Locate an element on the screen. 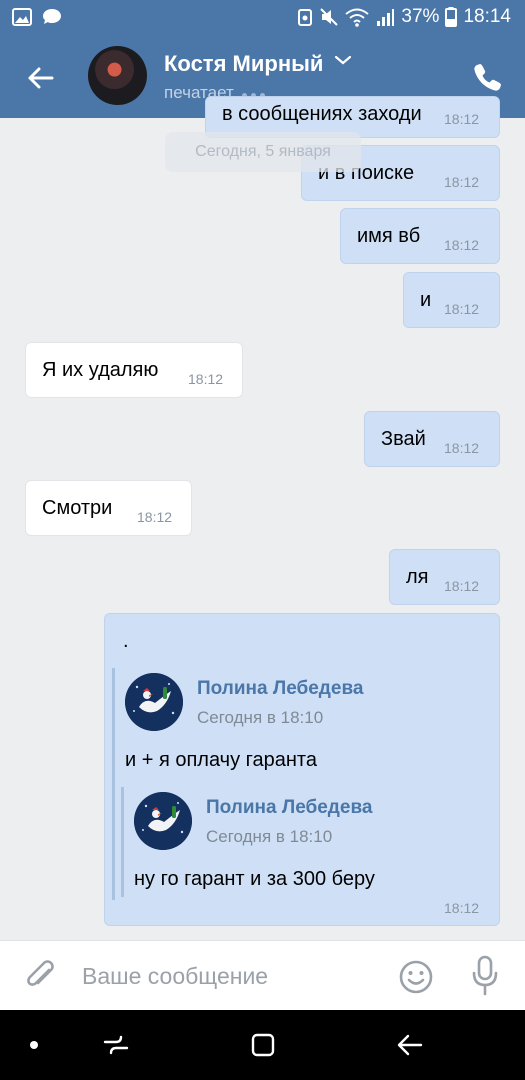 The height and width of the screenshot is (1080, 525). microphone-icon is located at coordinates (485, 976).